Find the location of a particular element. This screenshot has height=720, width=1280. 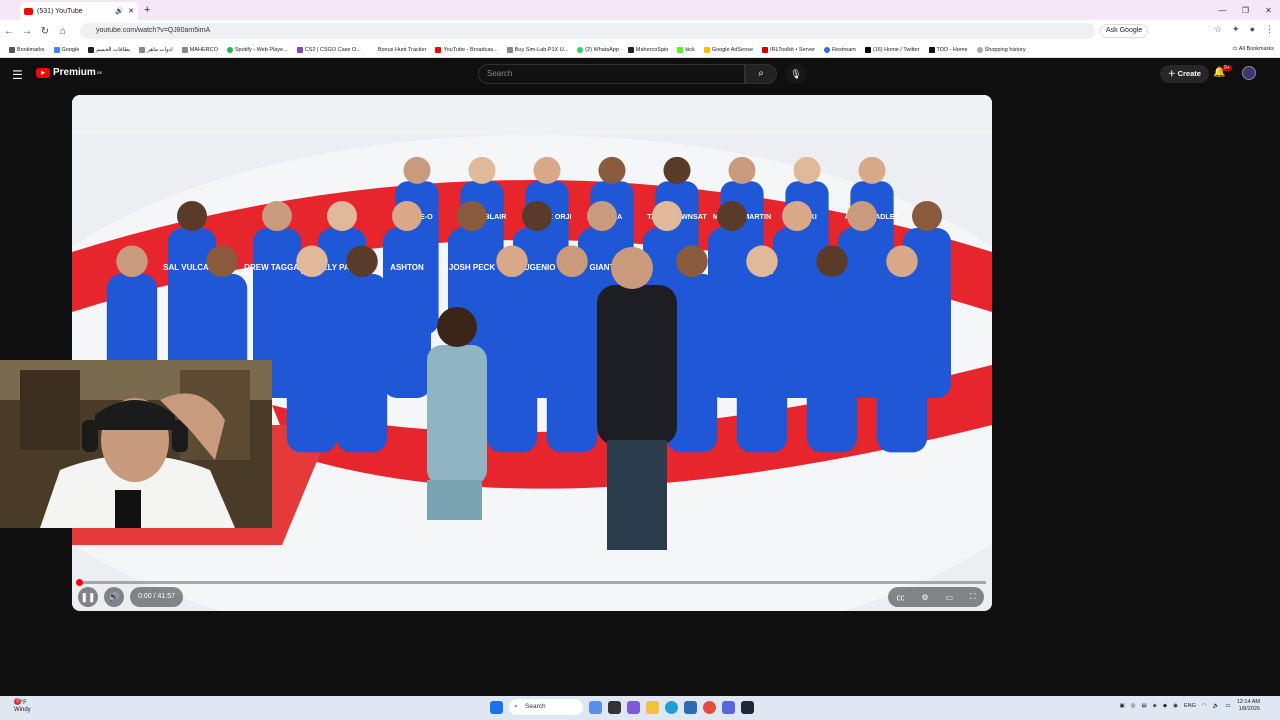

home-icon: ⌂ is located at coordinates (63, 31).